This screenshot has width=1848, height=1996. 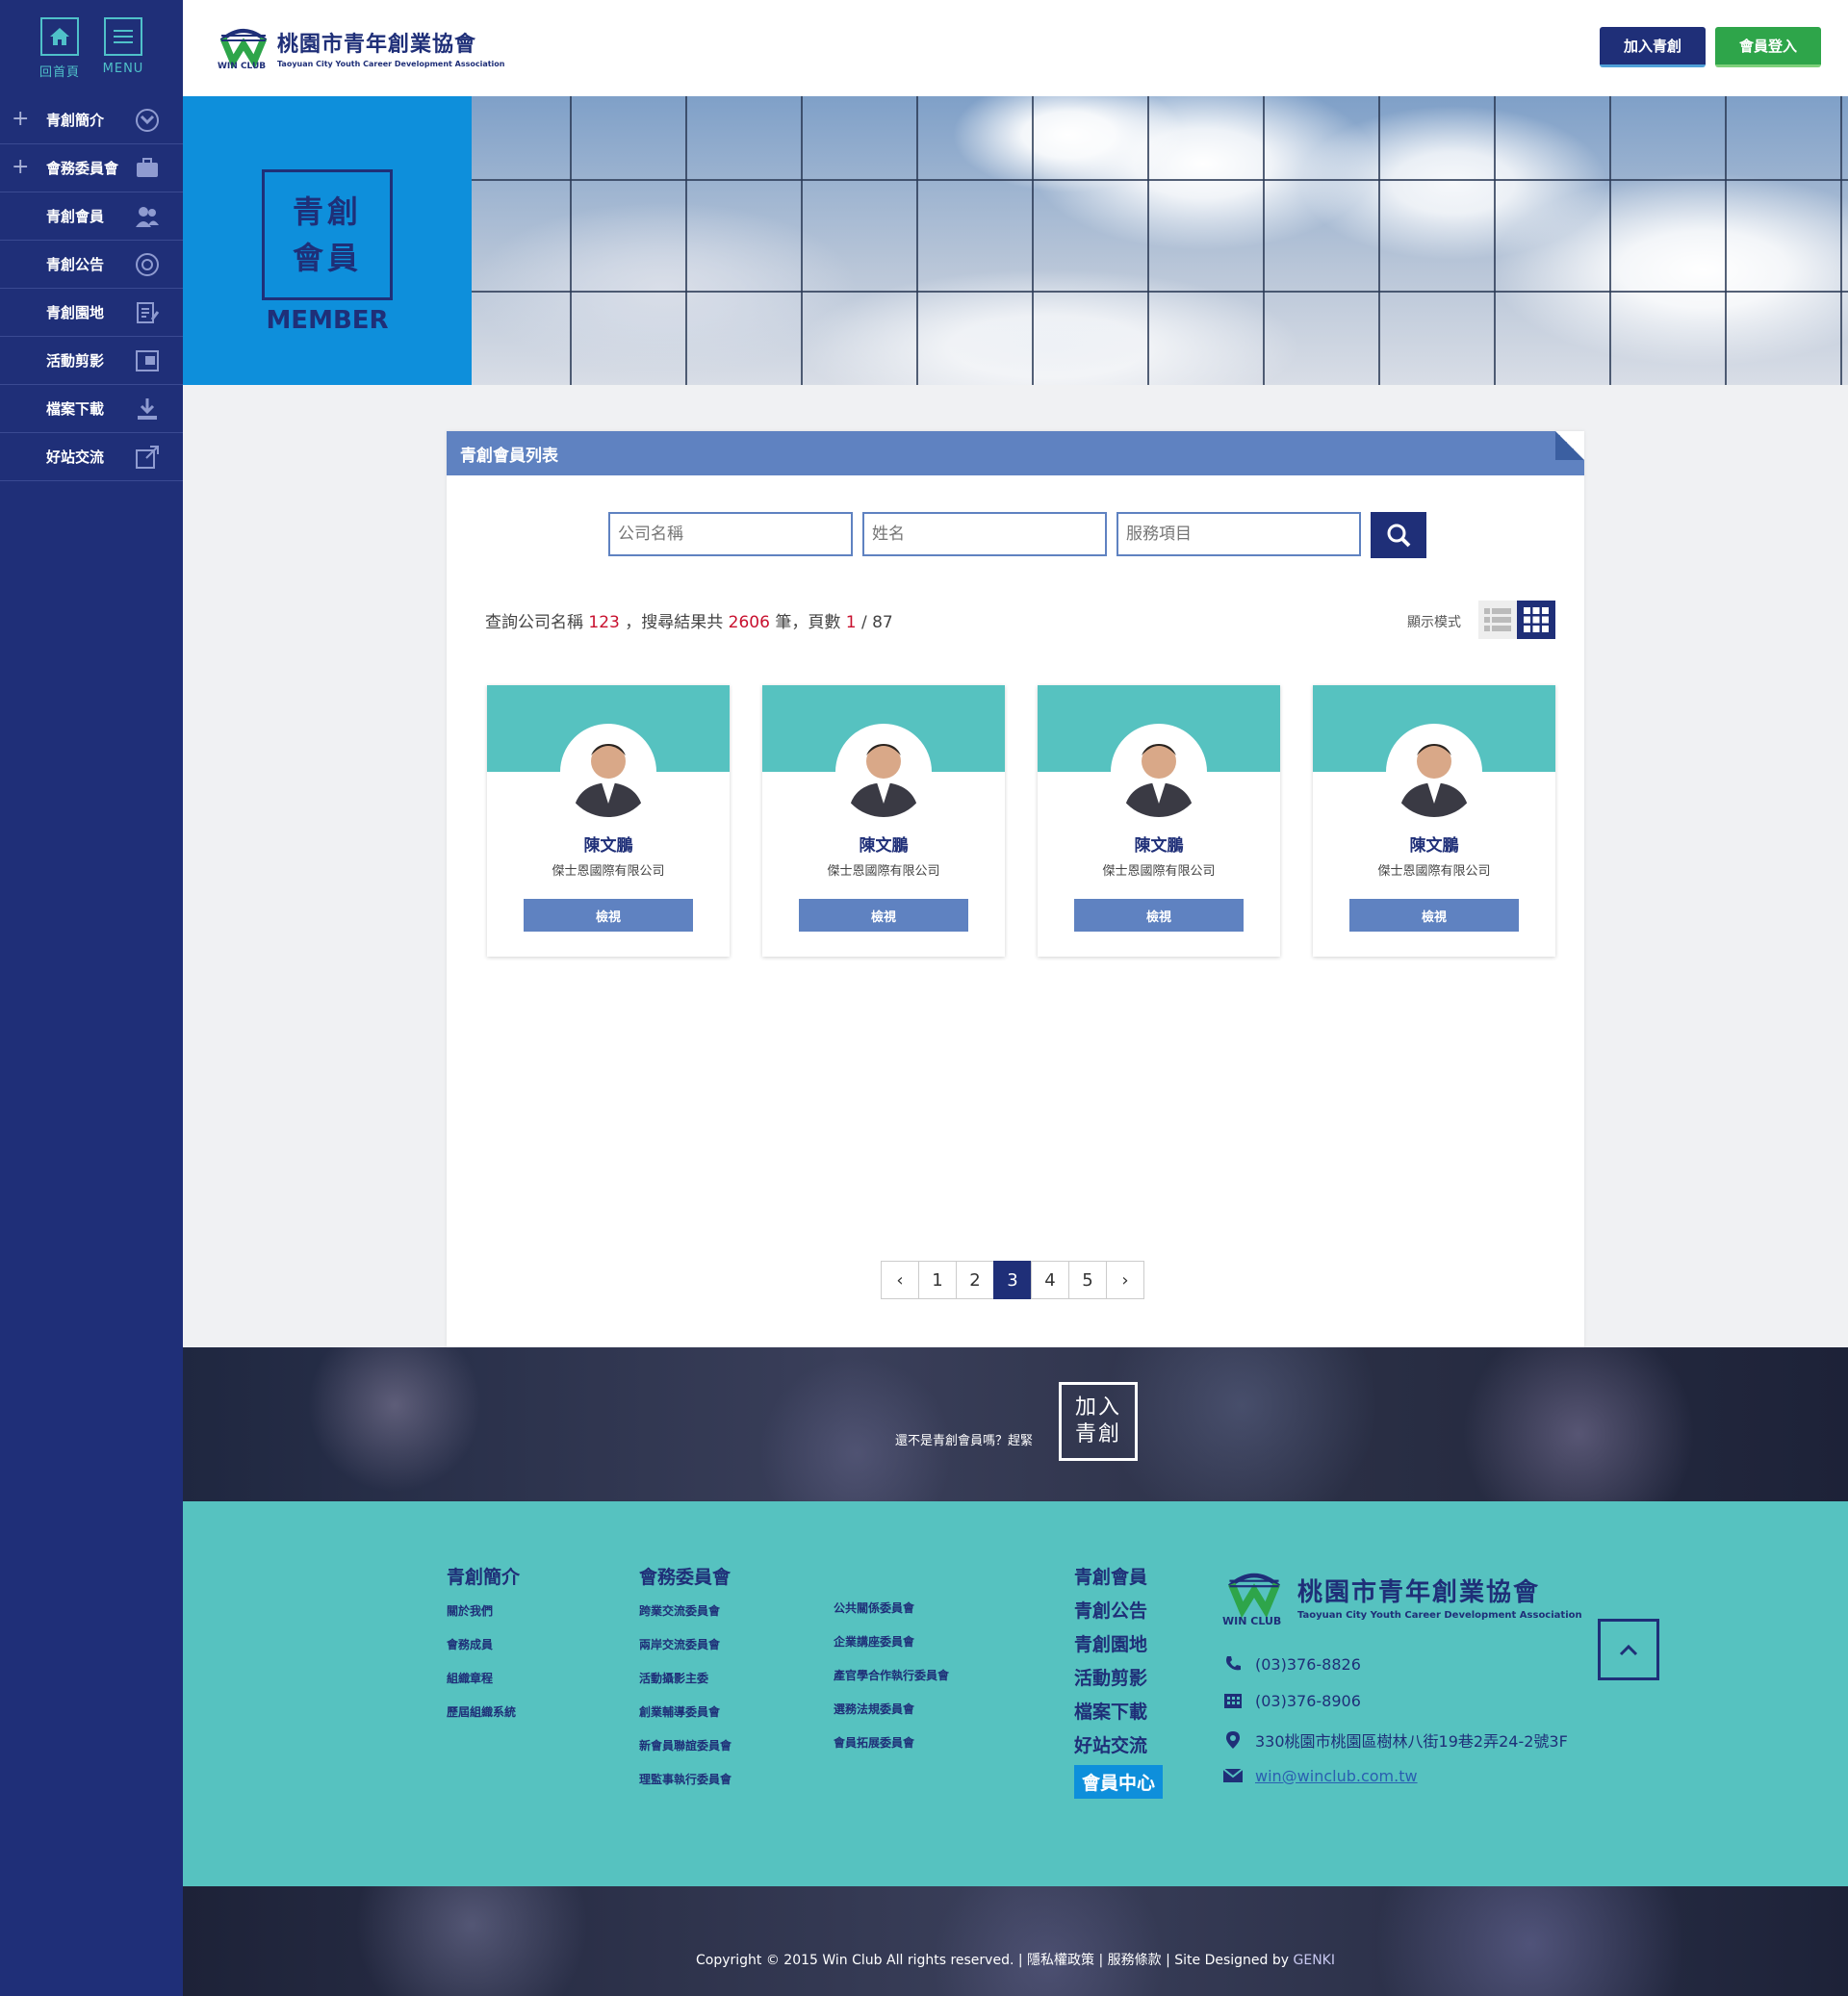 I want to click on designer-link: GENKI, so click(x=1314, y=1960).